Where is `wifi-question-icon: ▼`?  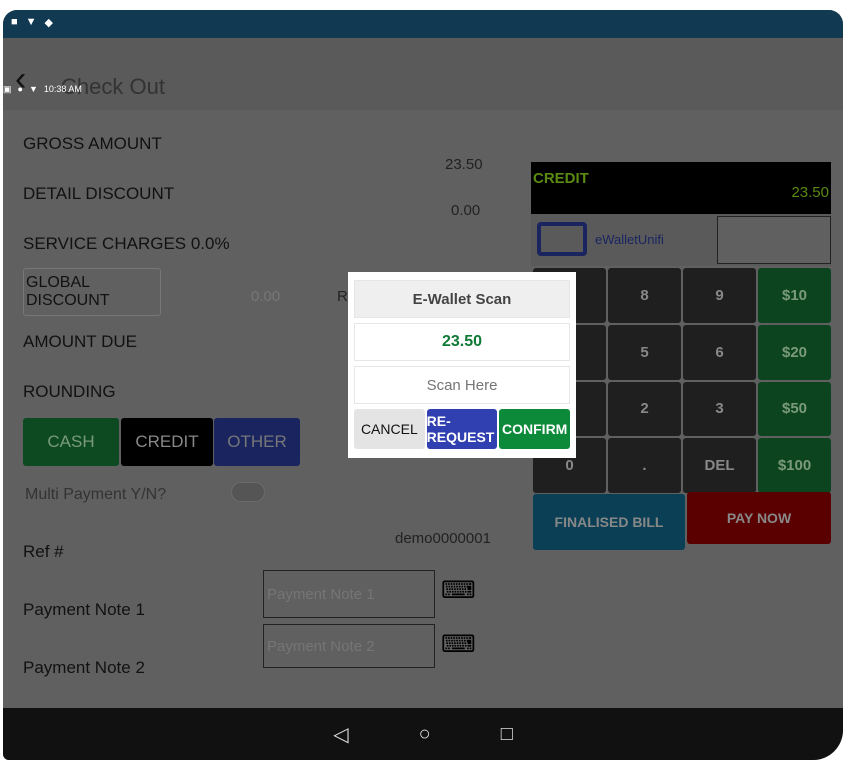 wifi-question-icon: ▼ is located at coordinates (31, 22).